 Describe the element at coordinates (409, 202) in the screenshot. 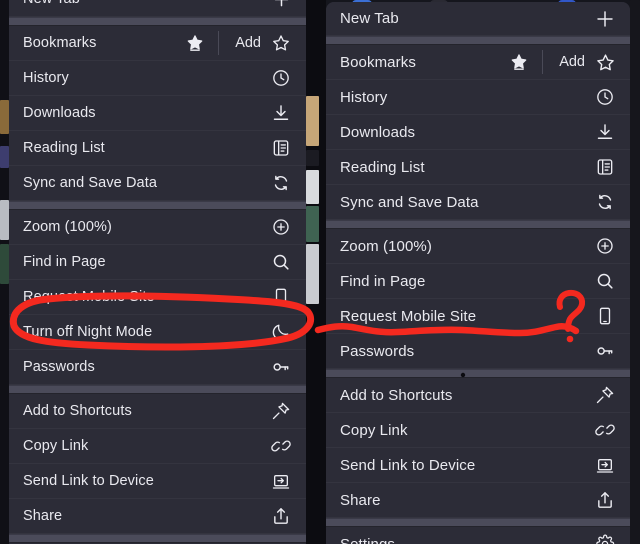

I see `menu-item-label: Sync and Save Data` at that location.